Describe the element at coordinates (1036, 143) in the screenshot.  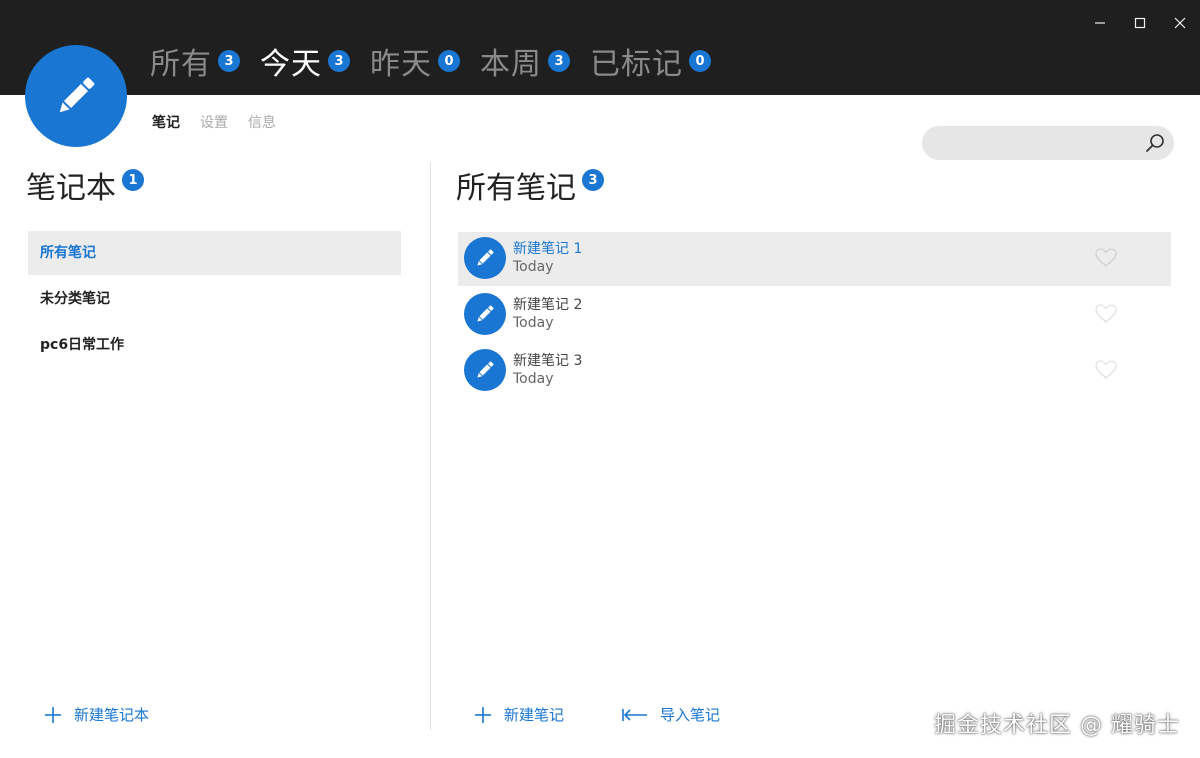
I see `search-input` at that location.